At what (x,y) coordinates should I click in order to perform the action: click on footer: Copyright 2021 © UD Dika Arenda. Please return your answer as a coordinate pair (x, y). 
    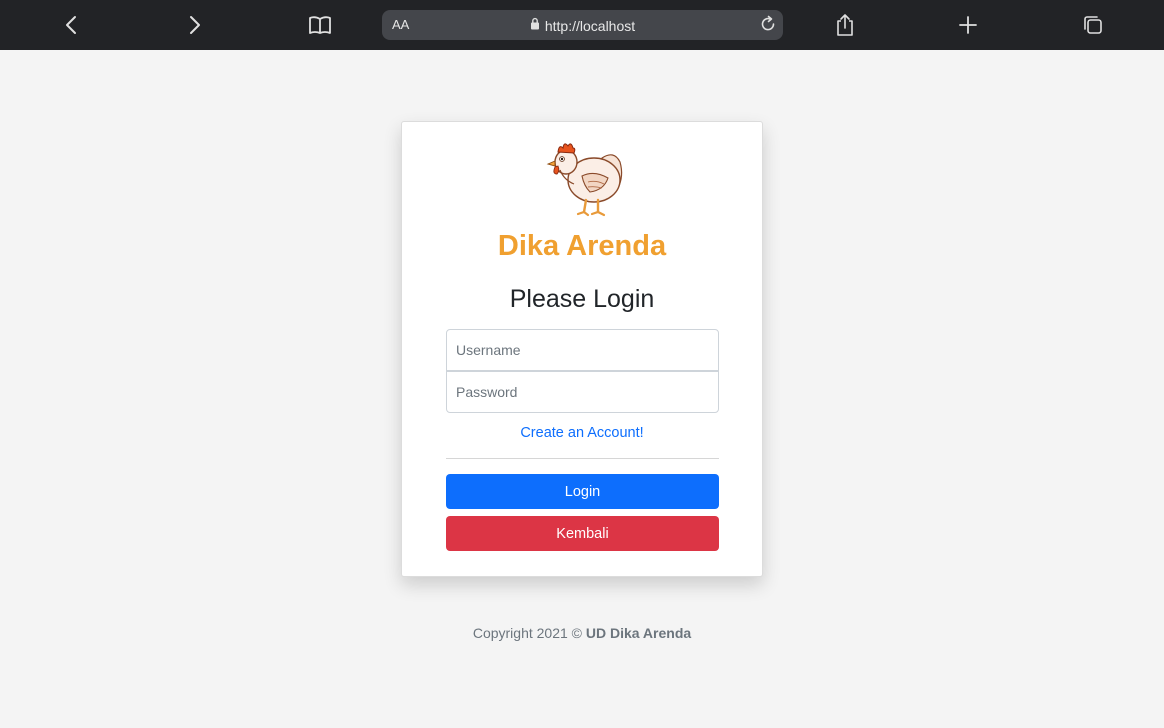
    Looking at the image, I should click on (582, 633).